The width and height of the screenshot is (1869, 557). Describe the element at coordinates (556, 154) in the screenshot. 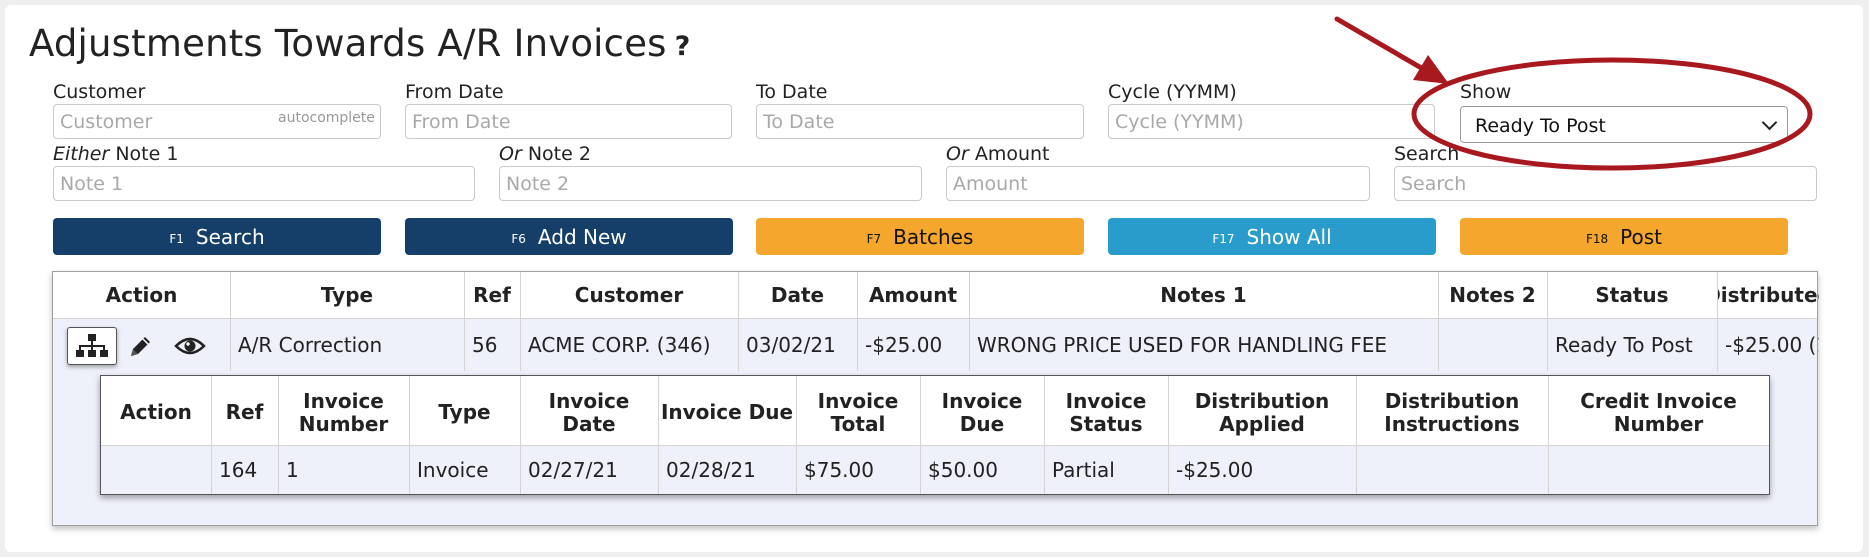

I see `note2-label-text: Note 2` at that location.